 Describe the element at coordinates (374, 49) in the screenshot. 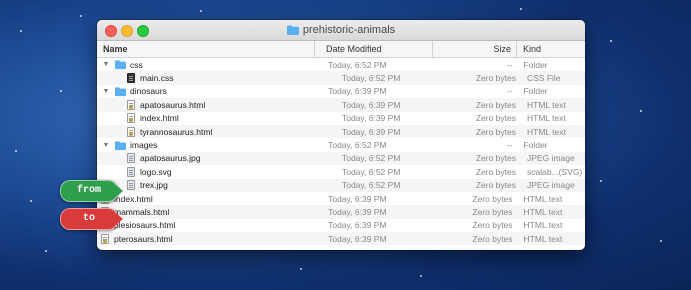

I see `column-header-date-modified: Date Modified` at that location.